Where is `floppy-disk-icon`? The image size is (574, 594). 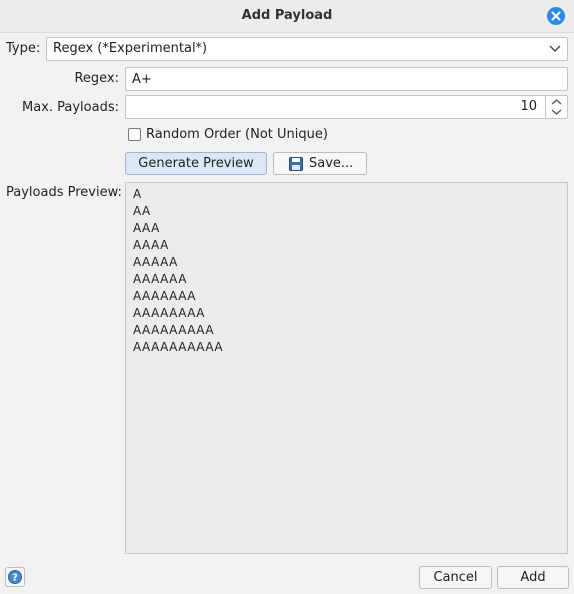 floppy-disk-icon is located at coordinates (296, 164).